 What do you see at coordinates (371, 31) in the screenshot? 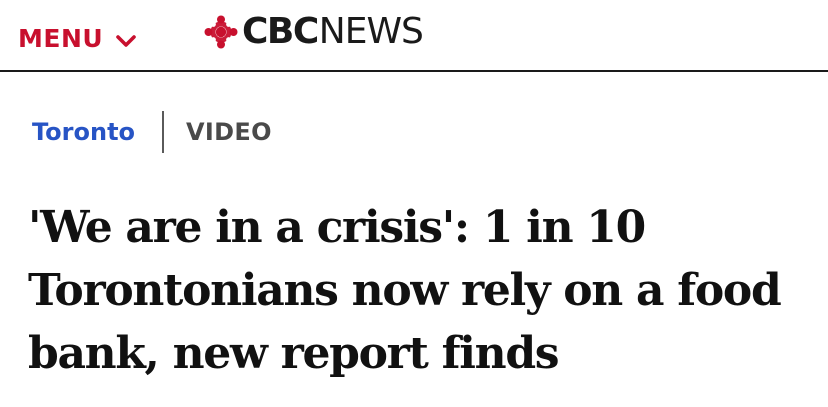
I see `logo-section-text: NEWS` at bounding box center [371, 31].